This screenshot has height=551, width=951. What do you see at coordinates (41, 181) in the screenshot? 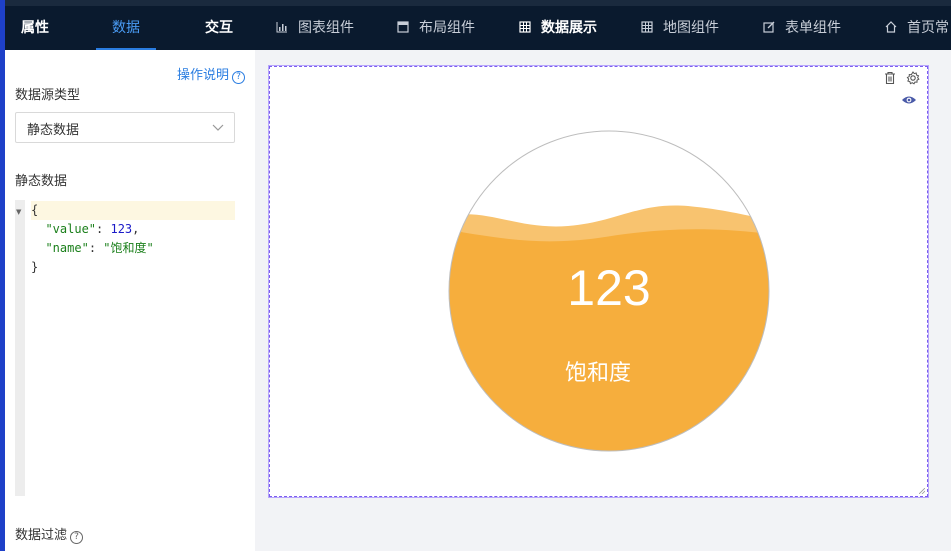
I see `static-data-label: 静态数据` at bounding box center [41, 181].